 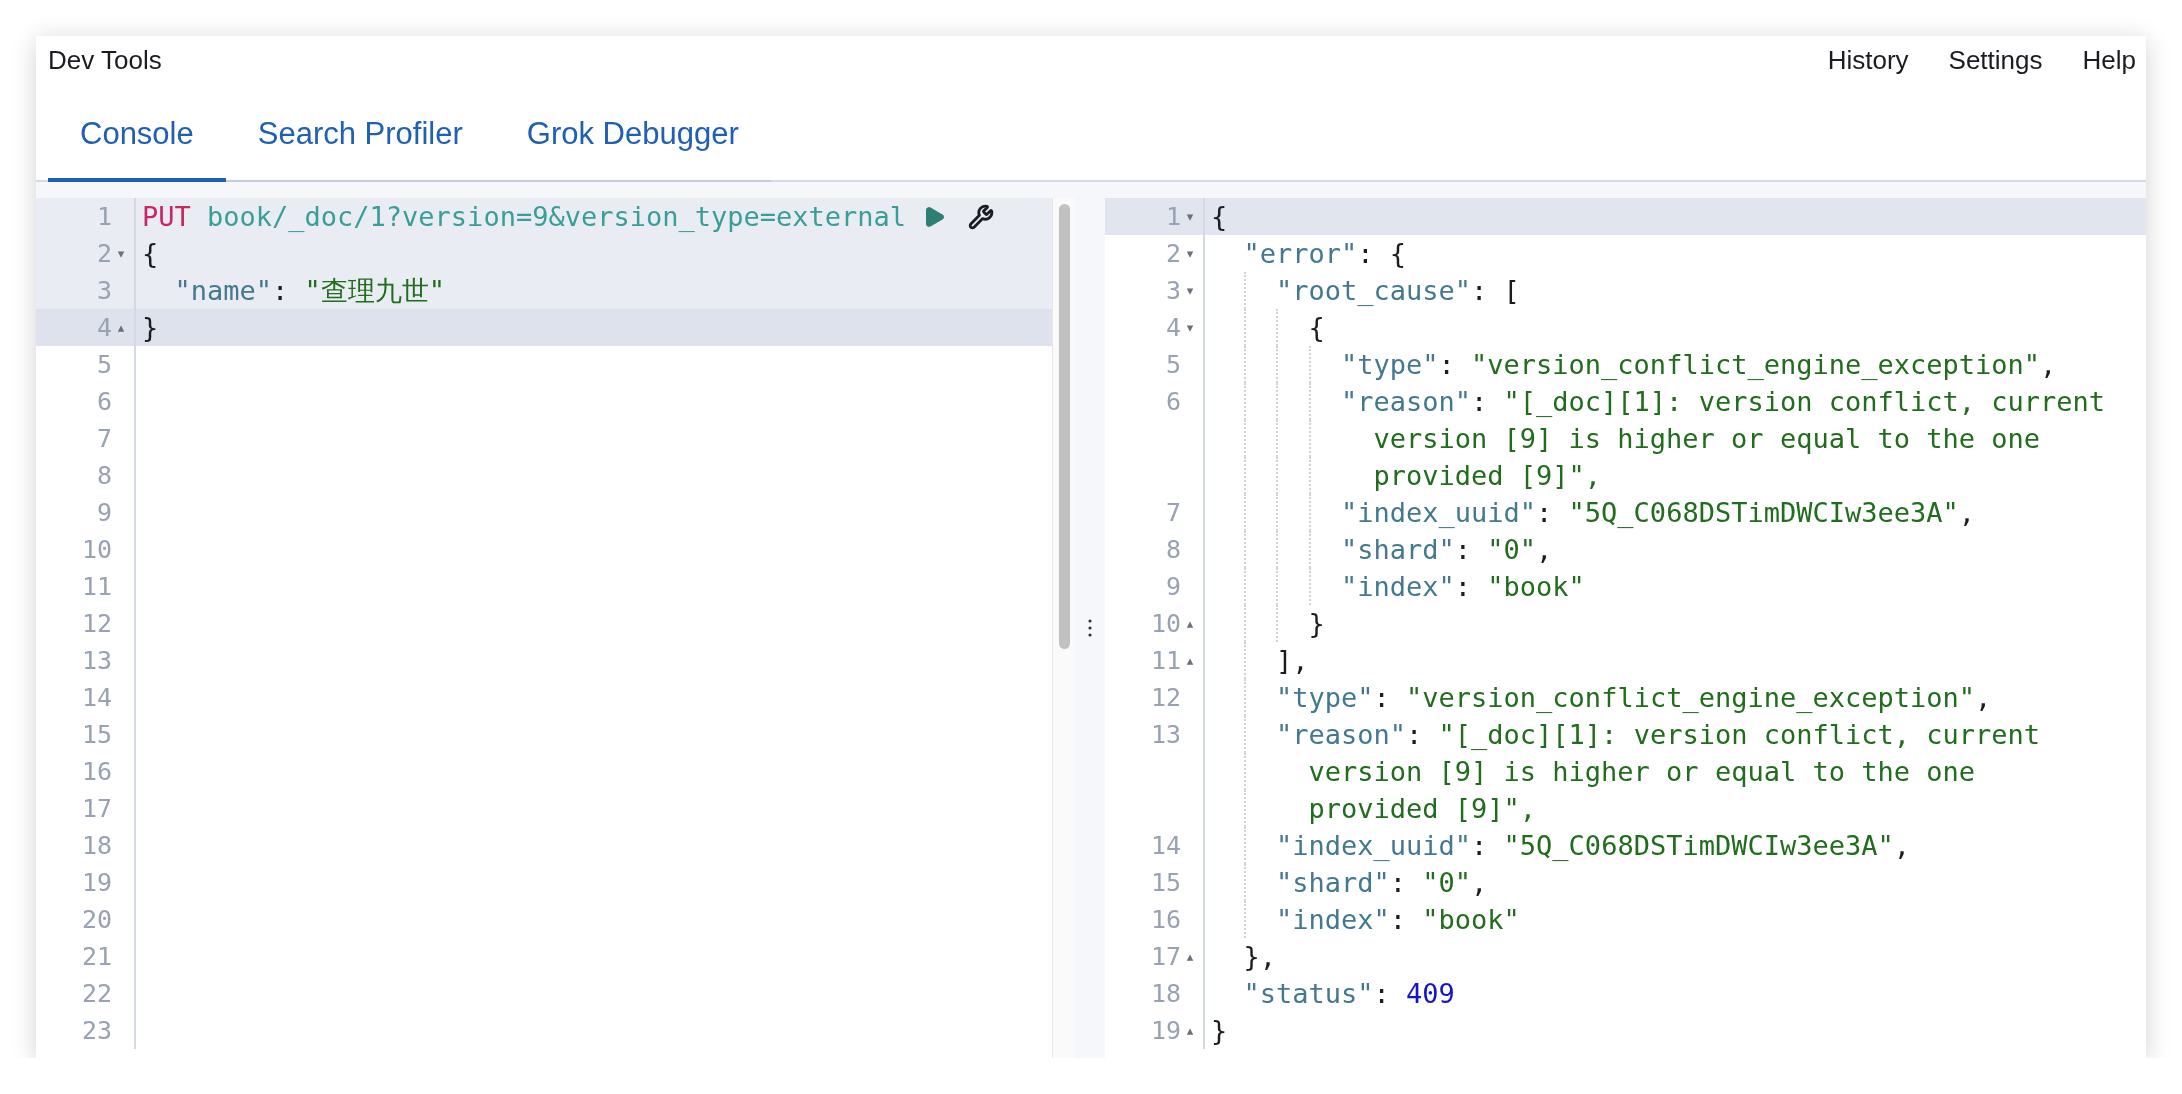 What do you see at coordinates (150, 253) in the screenshot?
I see `code-punctuation: {` at bounding box center [150, 253].